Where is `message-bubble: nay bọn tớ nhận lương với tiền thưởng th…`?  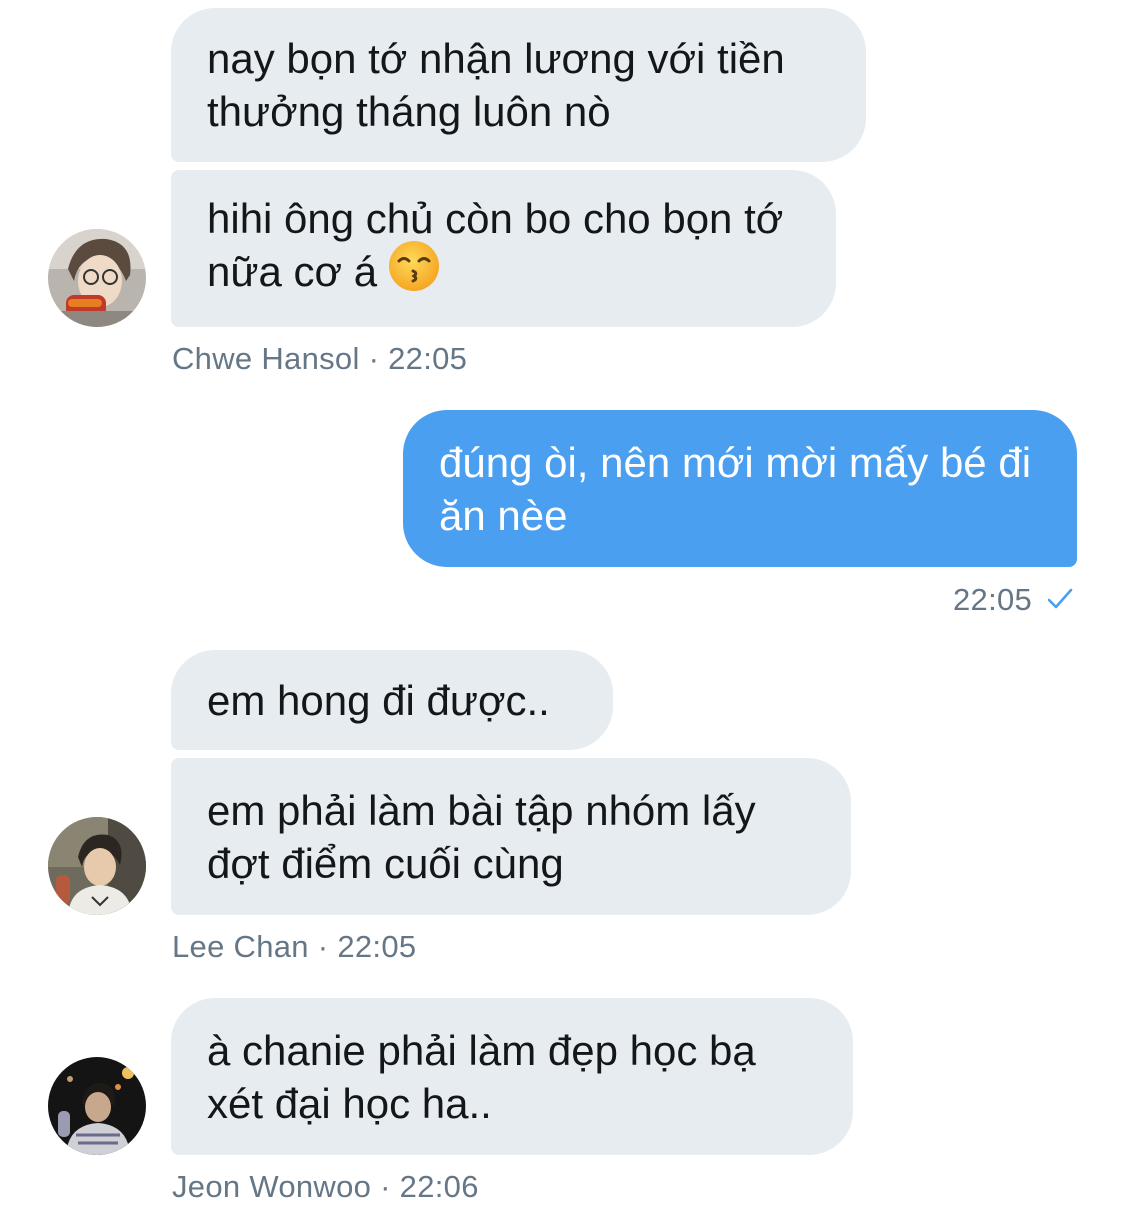
message-bubble: nay bọn tớ nhận lương với tiền thưởng th… is located at coordinates (518, 85).